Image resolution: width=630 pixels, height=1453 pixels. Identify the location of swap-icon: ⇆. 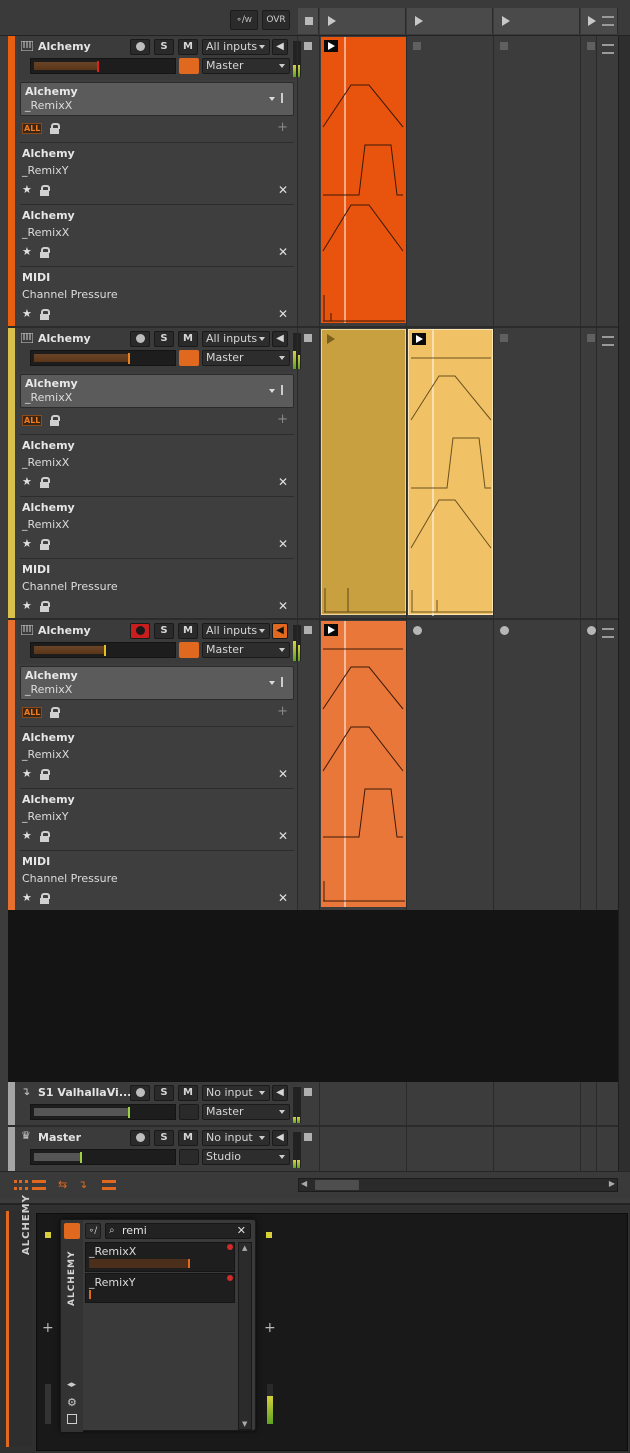
(65, 1184).